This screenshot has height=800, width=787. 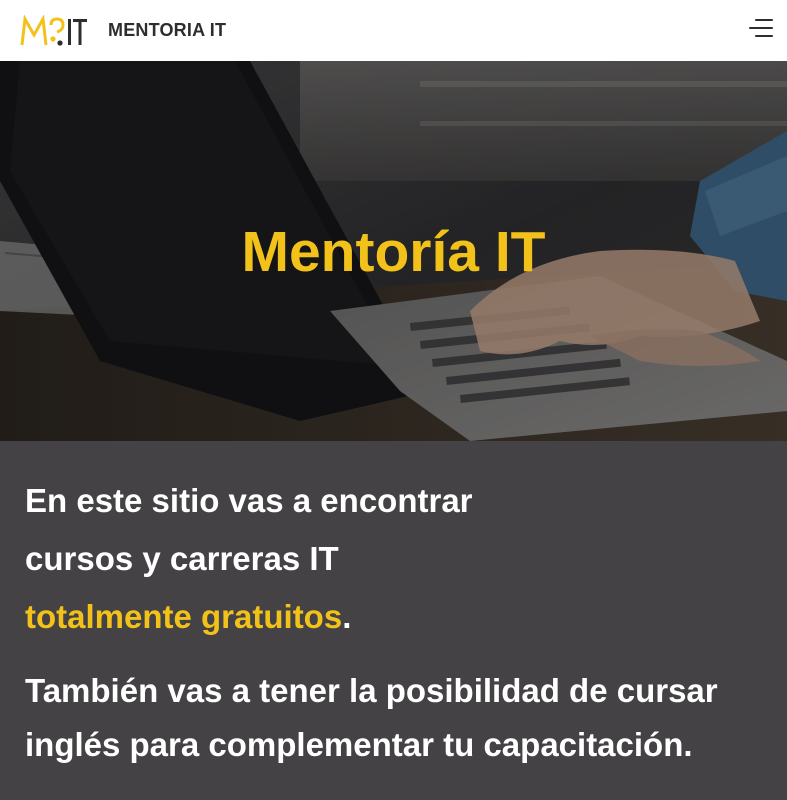 I want to click on mentoria-it-logo, so click(x=54, y=30).